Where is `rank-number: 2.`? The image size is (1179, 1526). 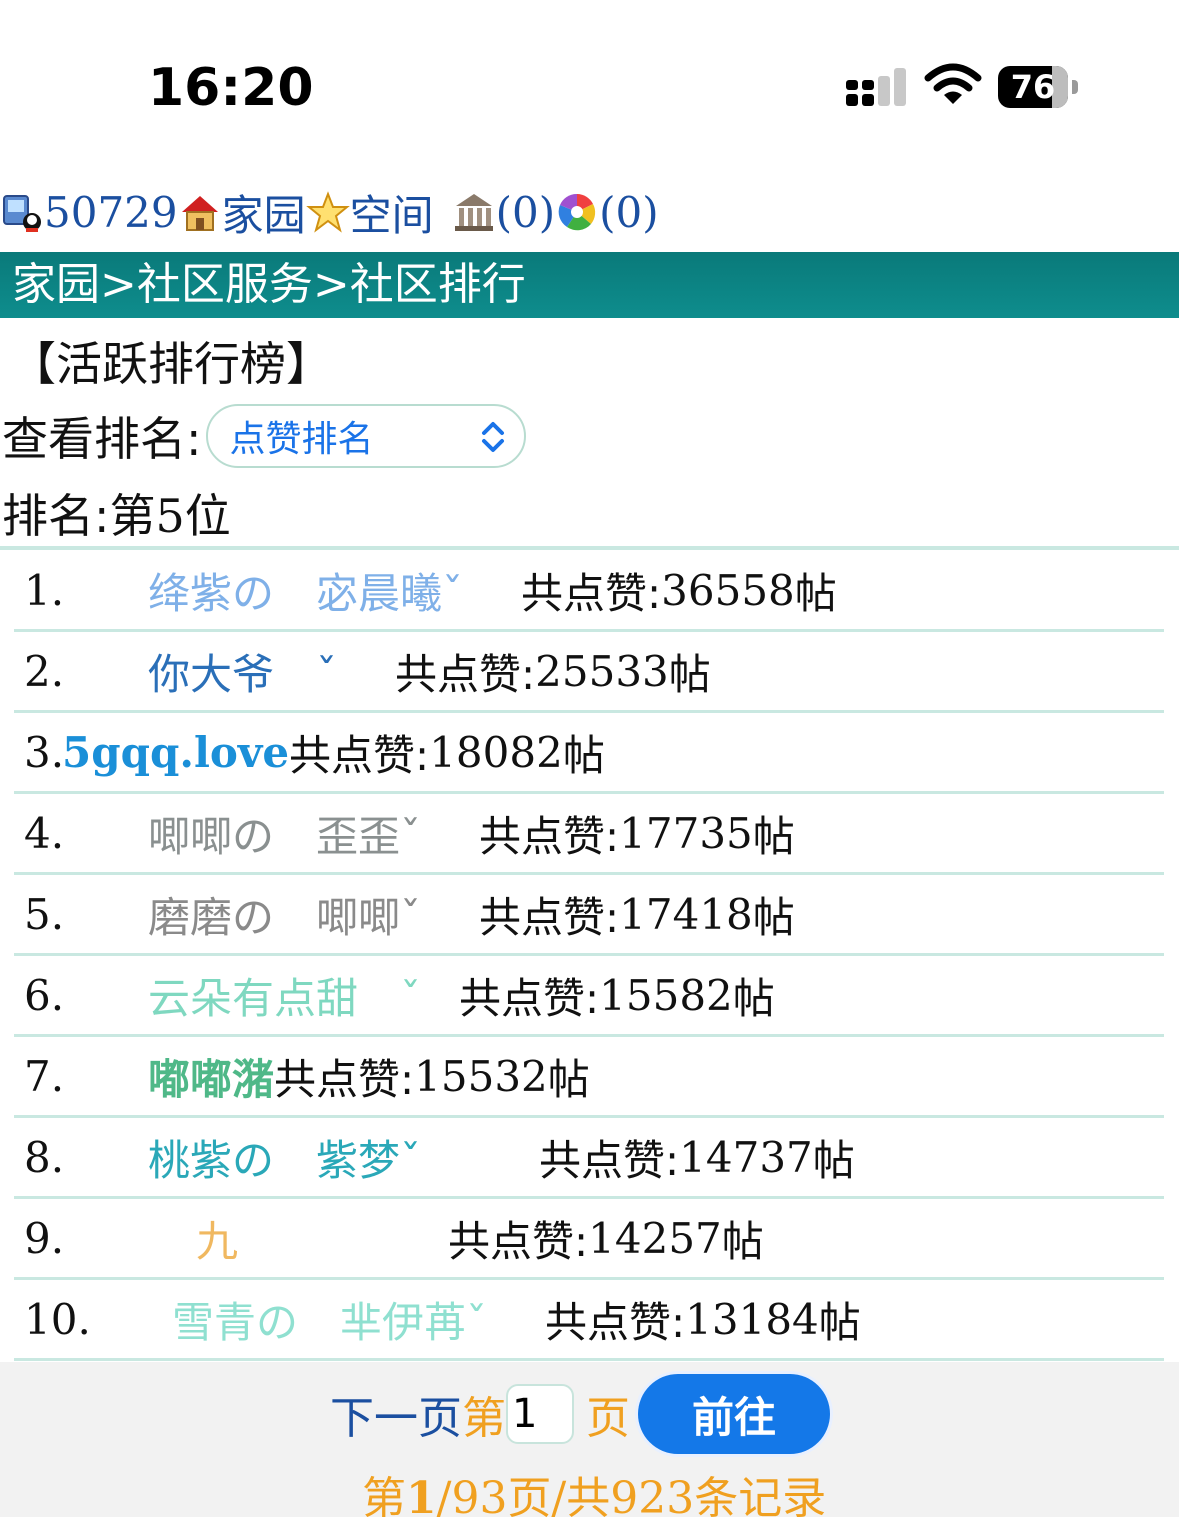 rank-number: 2. is located at coordinates (44, 671).